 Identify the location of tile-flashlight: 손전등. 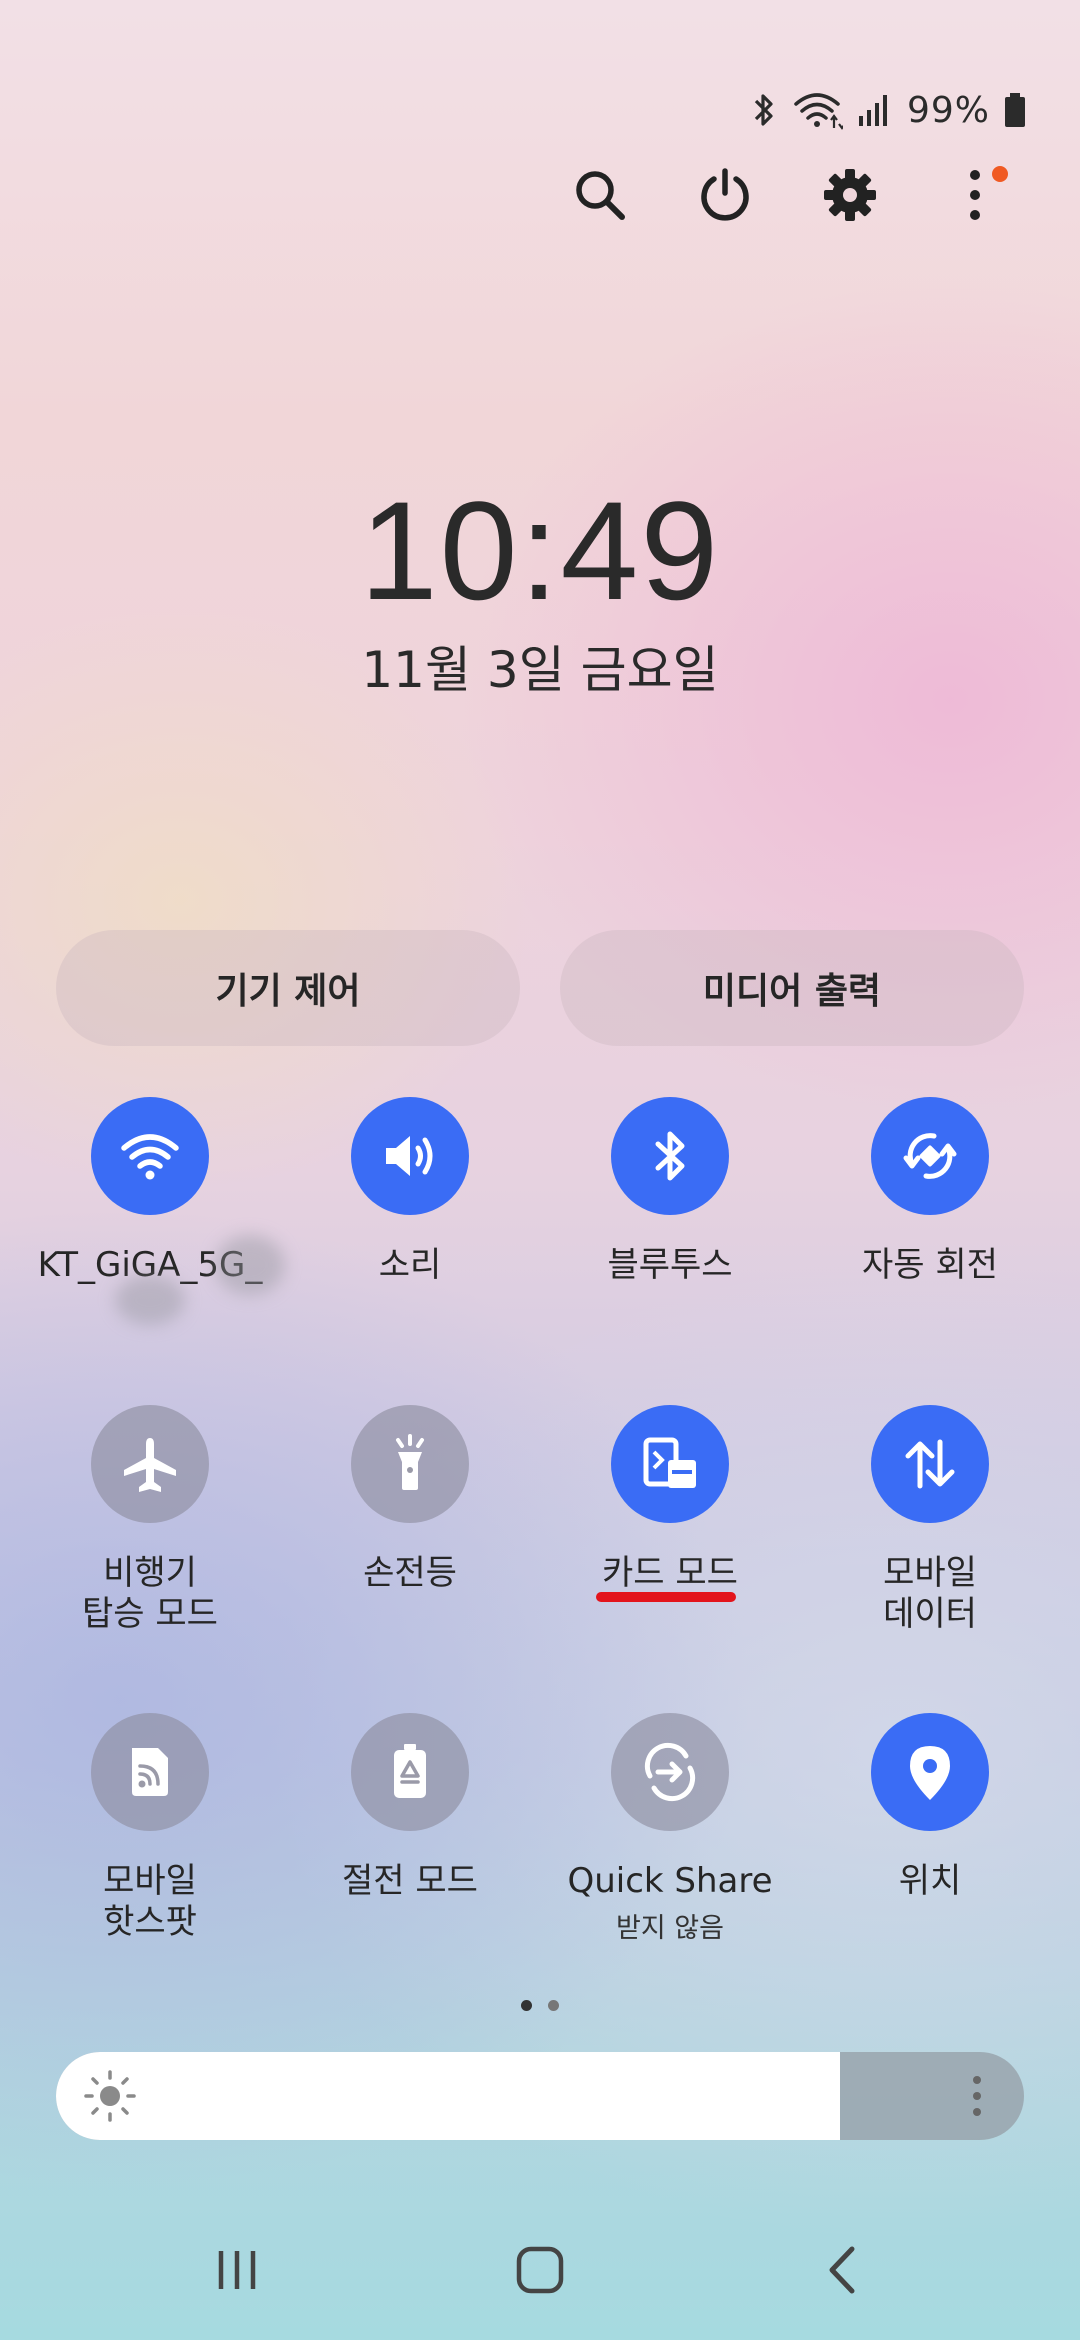
(410, 1499).